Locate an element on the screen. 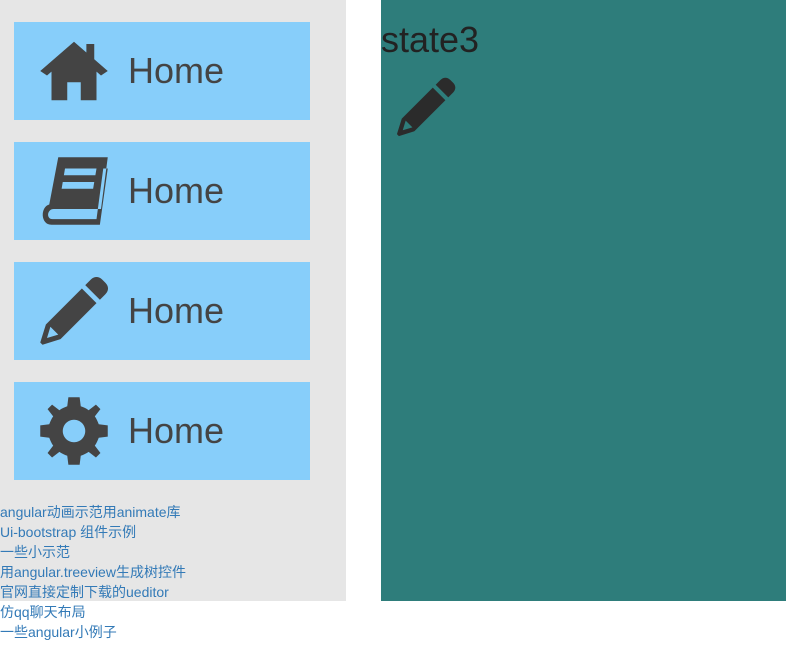  link-ueditor: 官网直接定制下载的ueditor is located at coordinates (173, 592).